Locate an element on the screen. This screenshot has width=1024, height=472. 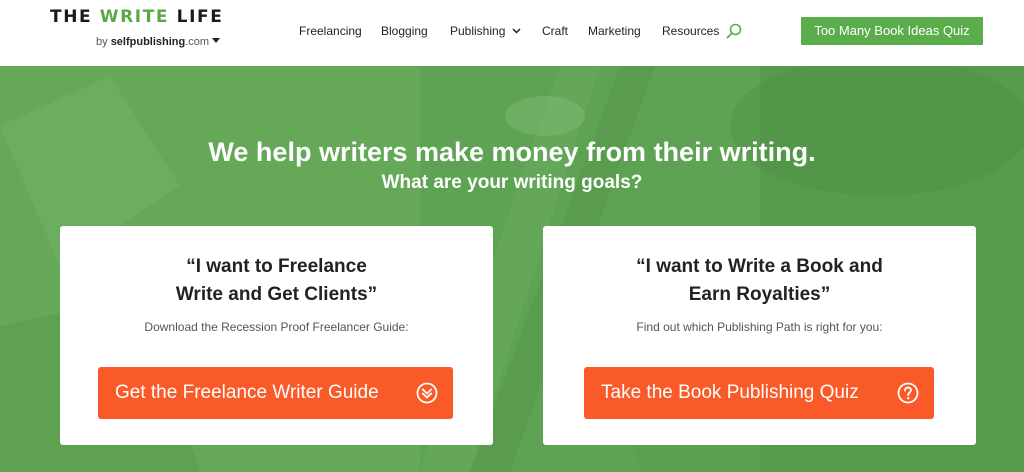
nav-item-freelancing: Freelancing is located at coordinates (330, 31).